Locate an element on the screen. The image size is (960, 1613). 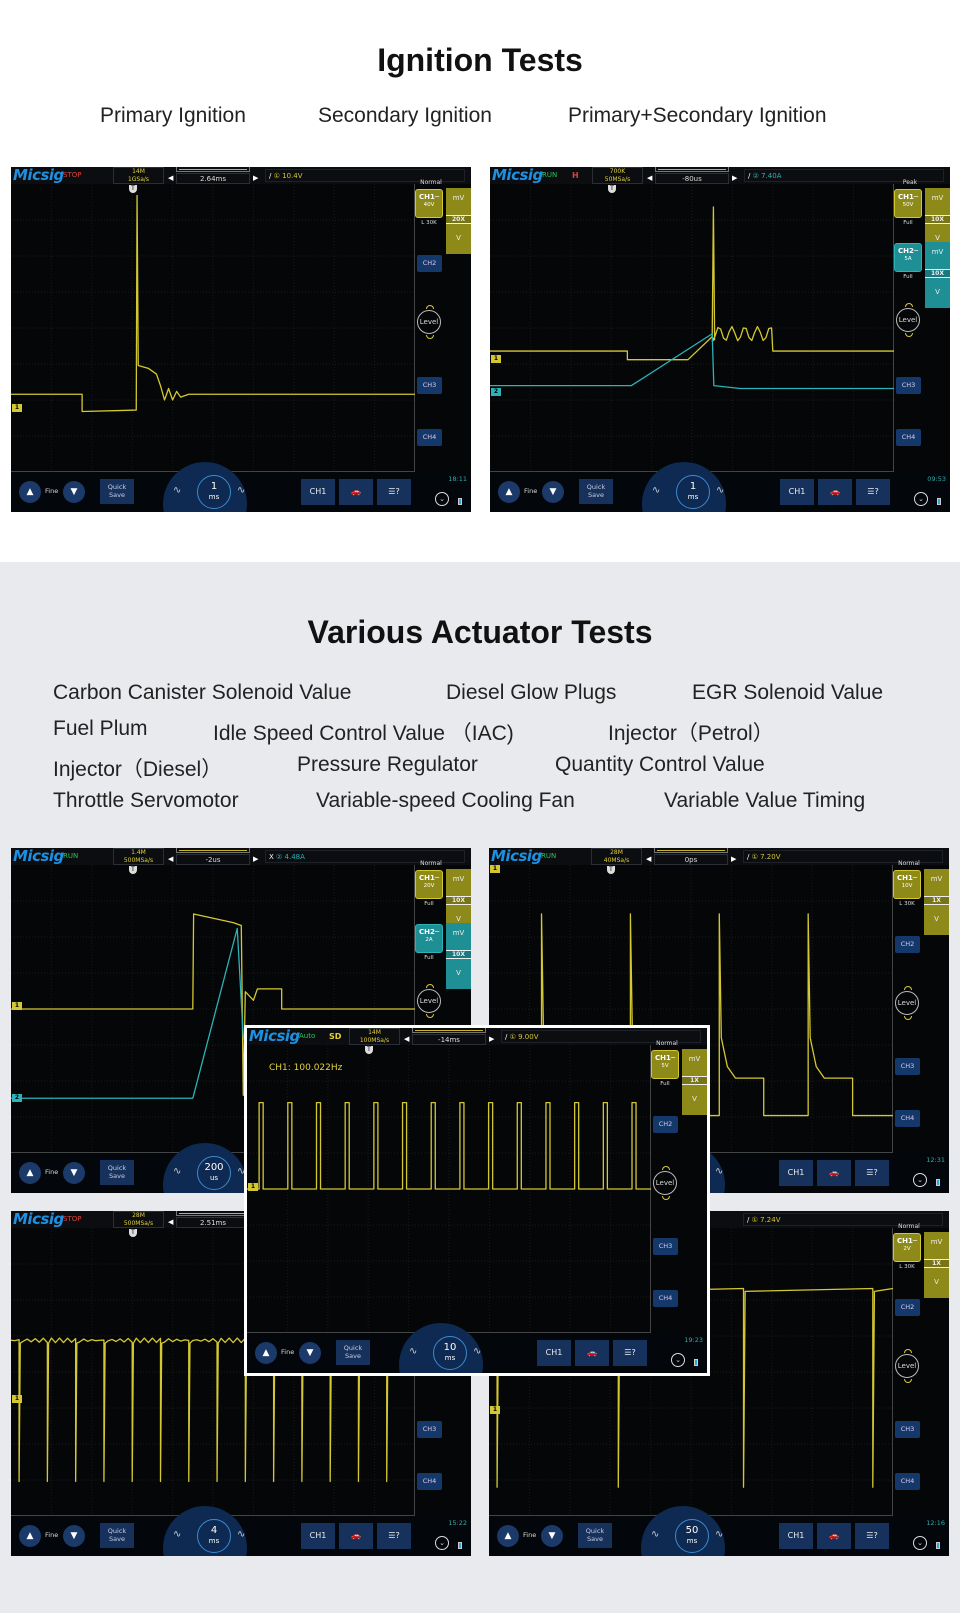
ch2-level-marker: 2 is located at coordinates (17, 1098).